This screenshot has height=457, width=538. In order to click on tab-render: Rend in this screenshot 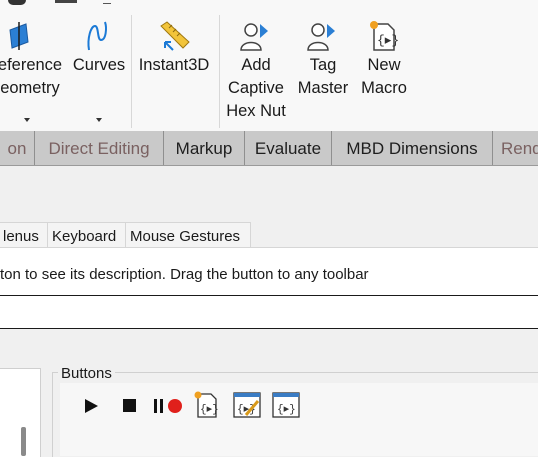, I will do `click(515, 148)`.